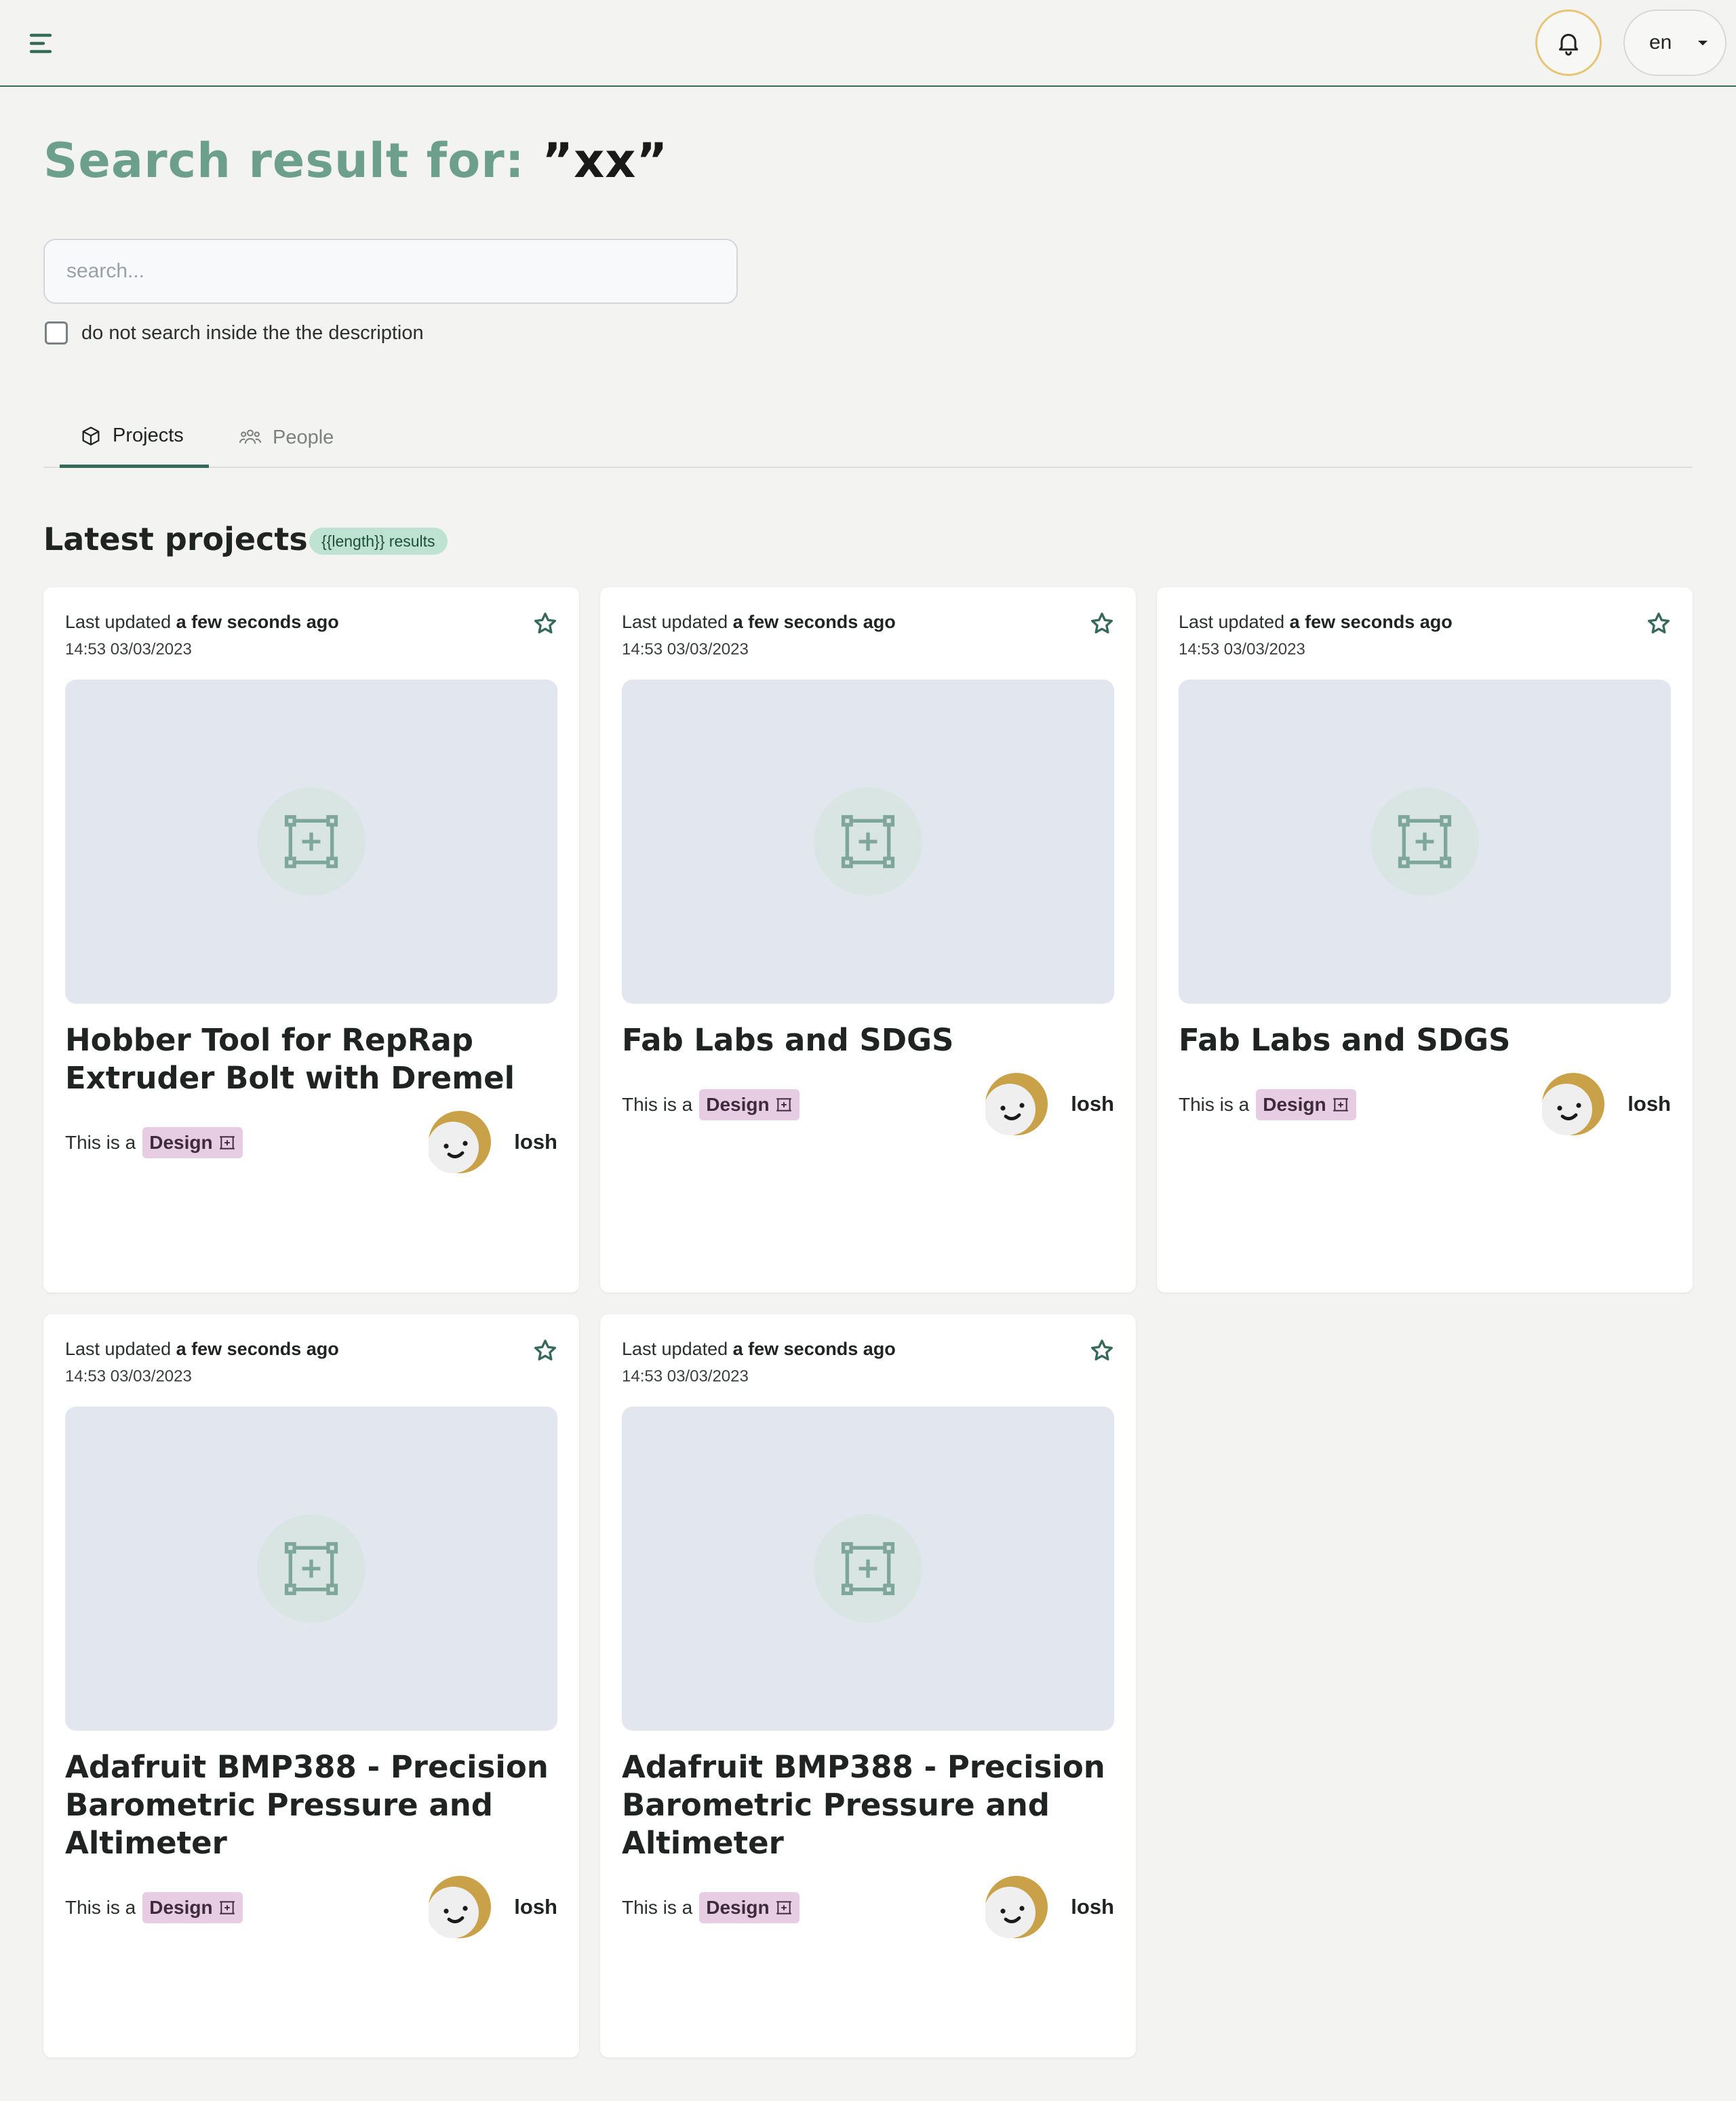  Describe the element at coordinates (292, 161) in the screenshot. I see `page-title-prefix: Search result for:` at that location.